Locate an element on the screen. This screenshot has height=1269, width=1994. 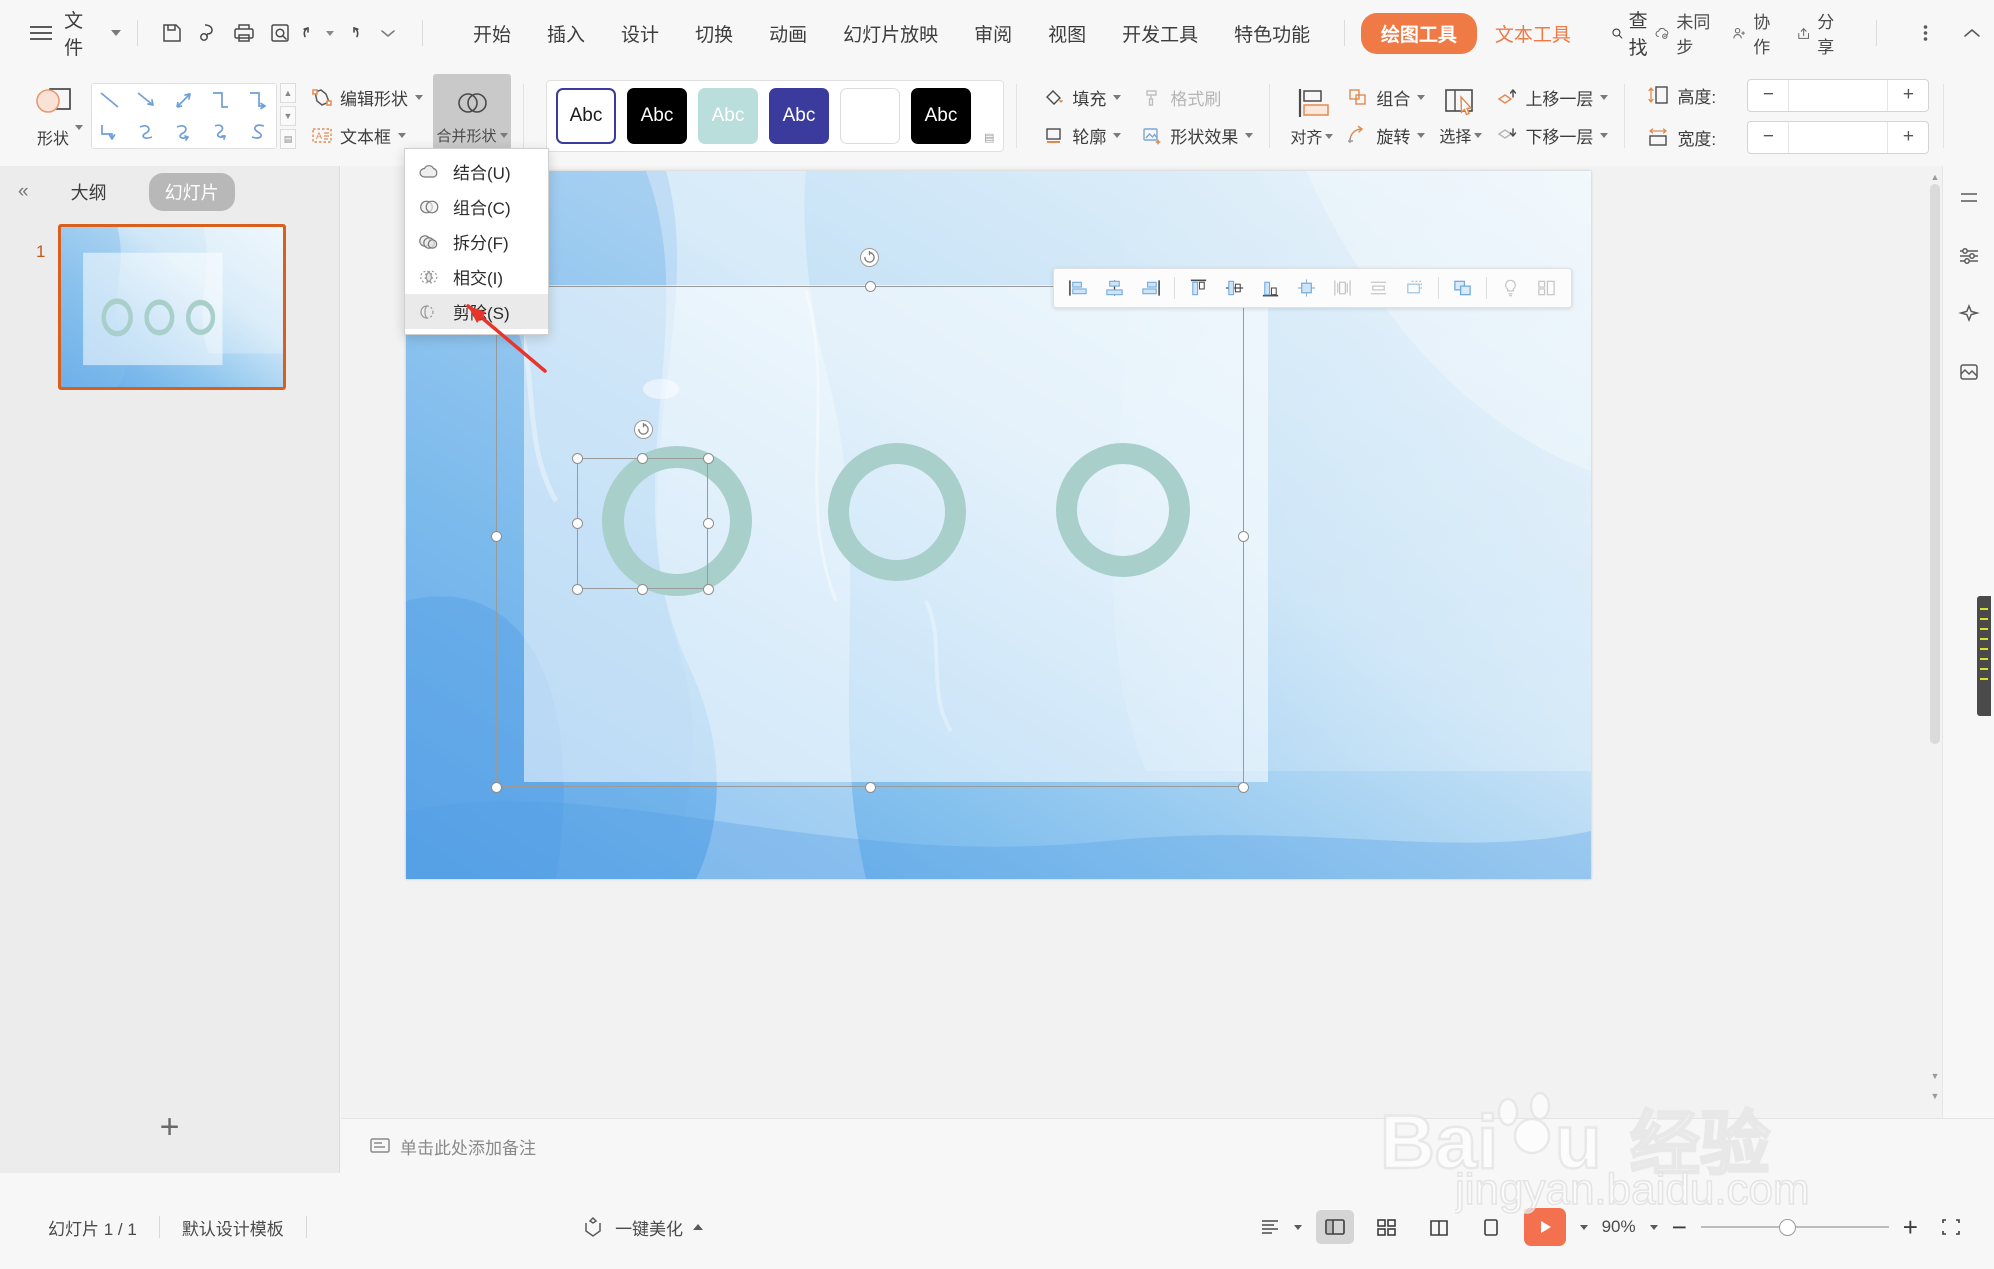
handle-outer-mr is located at coordinates (1243, 536).